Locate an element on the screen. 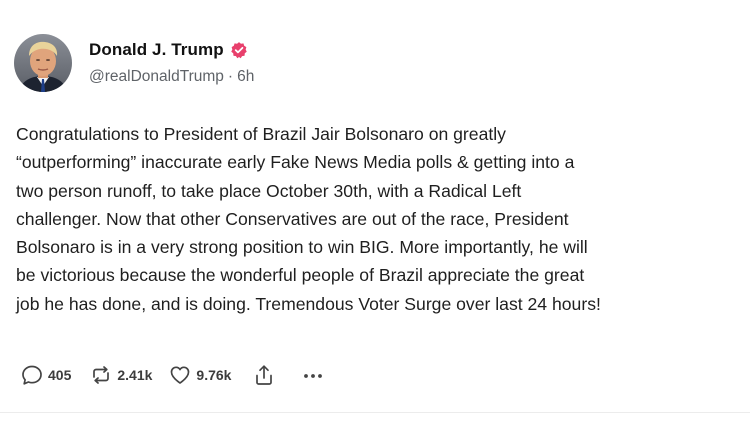 Image resolution: width=750 pixels, height=421 pixels. more-options-button is located at coordinates (313, 375).